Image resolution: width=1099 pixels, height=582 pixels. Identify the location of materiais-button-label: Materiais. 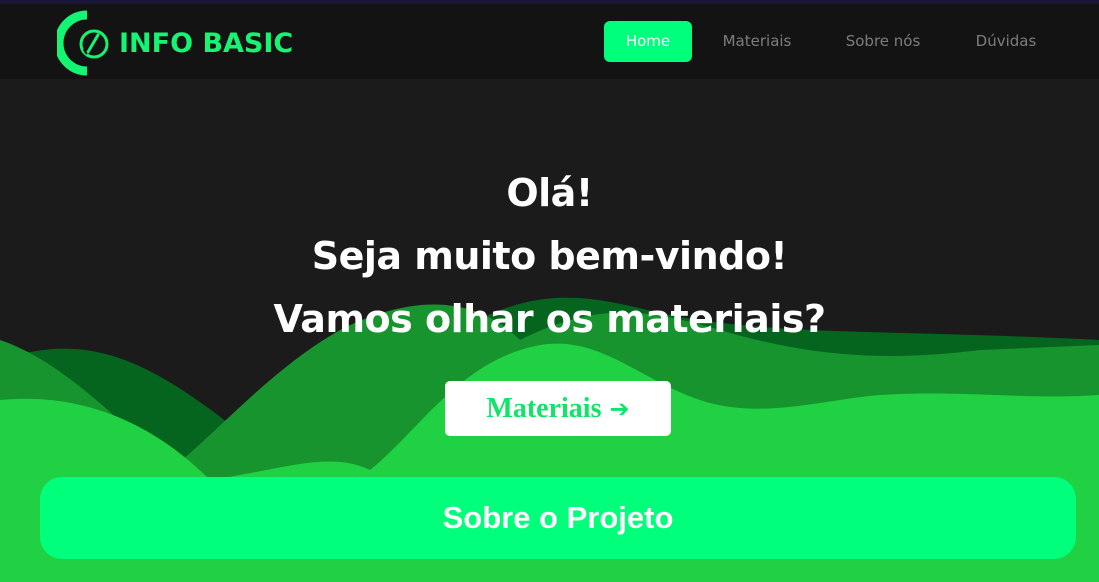
(544, 408).